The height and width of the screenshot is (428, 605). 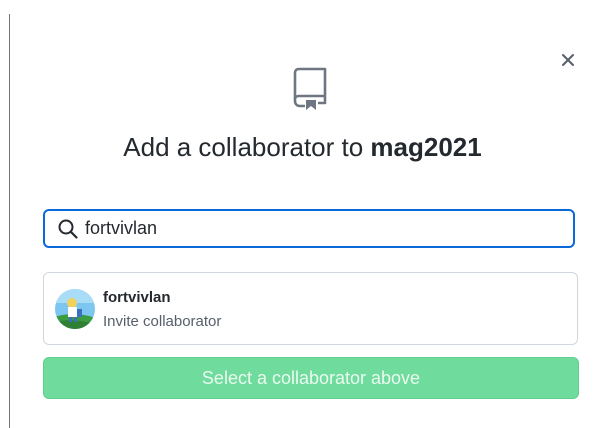 What do you see at coordinates (310, 88) in the screenshot?
I see `repo-icon` at bounding box center [310, 88].